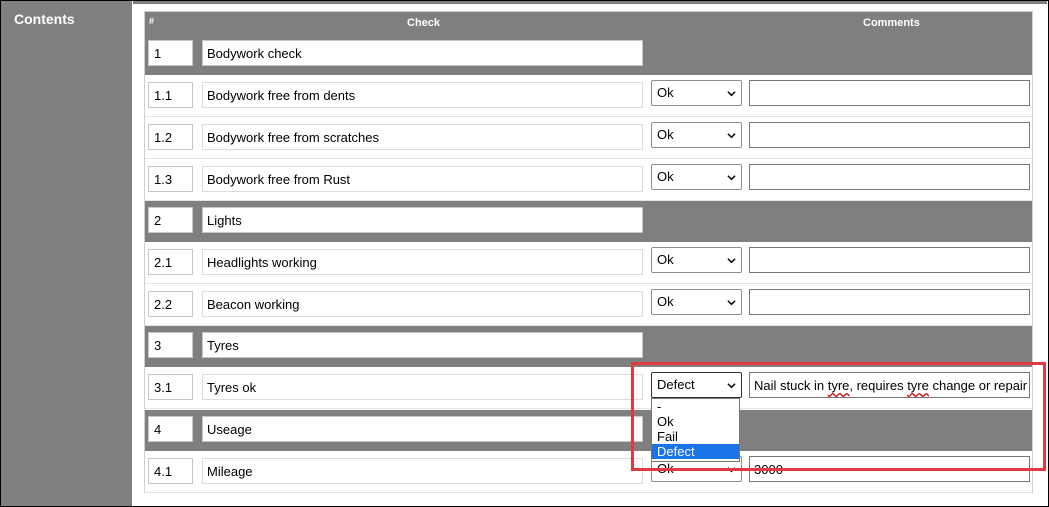  I want to click on section-number: 3, so click(170, 345).